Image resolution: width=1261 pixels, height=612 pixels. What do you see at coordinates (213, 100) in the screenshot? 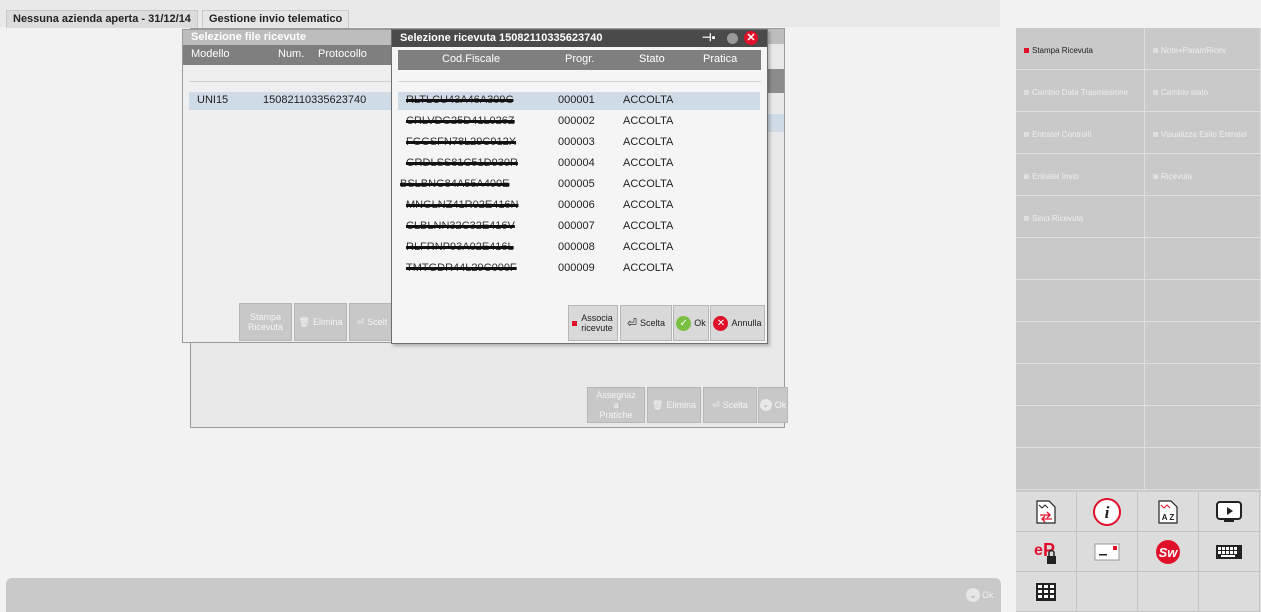
I see `row-modello: UNI15` at bounding box center [213, 100].